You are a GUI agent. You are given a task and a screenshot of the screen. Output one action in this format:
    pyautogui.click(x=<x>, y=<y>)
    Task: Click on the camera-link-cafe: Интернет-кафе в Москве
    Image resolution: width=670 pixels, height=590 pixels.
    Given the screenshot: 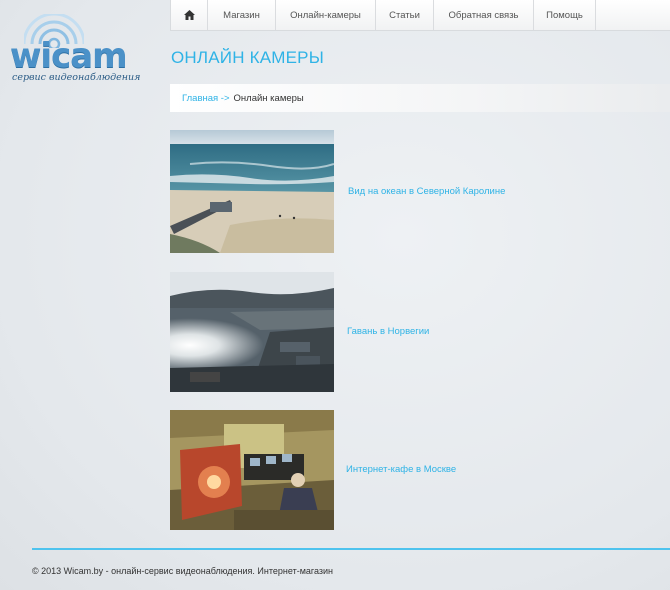 What is the action you would take?
    pyautogui.click(x=401, y=469)
    